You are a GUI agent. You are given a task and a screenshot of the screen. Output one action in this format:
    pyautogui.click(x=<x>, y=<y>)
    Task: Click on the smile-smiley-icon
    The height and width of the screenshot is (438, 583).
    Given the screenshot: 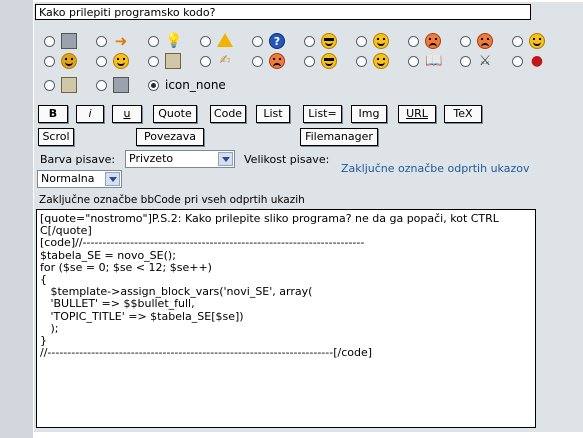 What is the action you would take?
    pyautogui.click(x=381, y=61)
    